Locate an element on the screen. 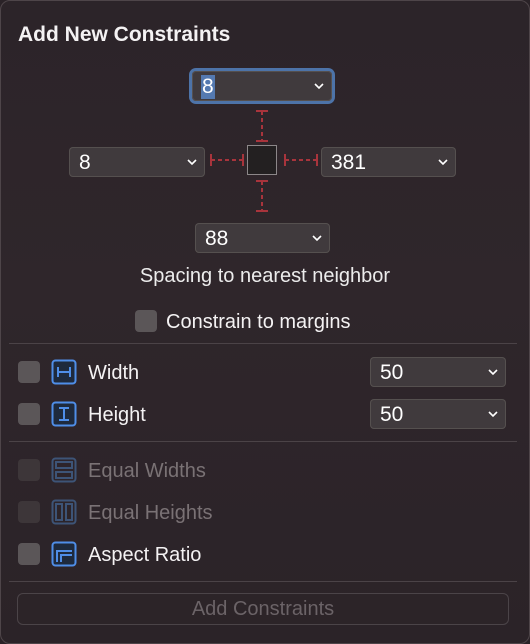 This screenshot has width=530, height=644. bottom-strut-toggle is located at coordinates (262, 196).